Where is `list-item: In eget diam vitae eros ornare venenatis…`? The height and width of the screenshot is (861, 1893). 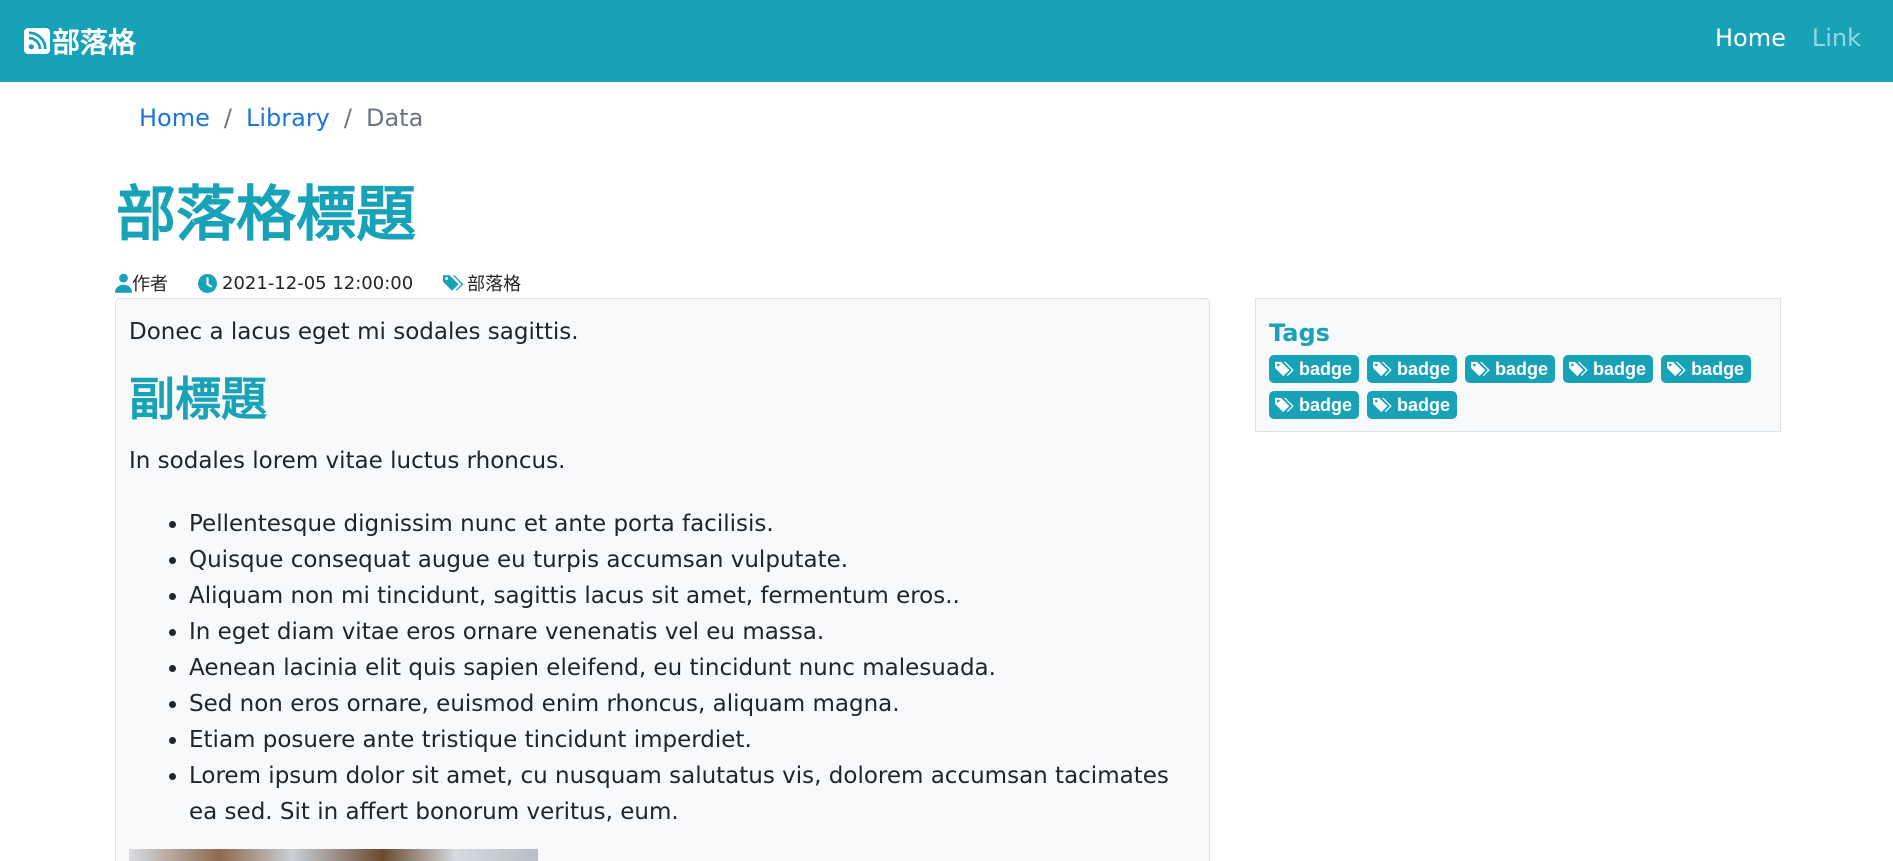
list-item: In eget diam vitae eros ornare venenatis… is located at coordinates (695, 632).